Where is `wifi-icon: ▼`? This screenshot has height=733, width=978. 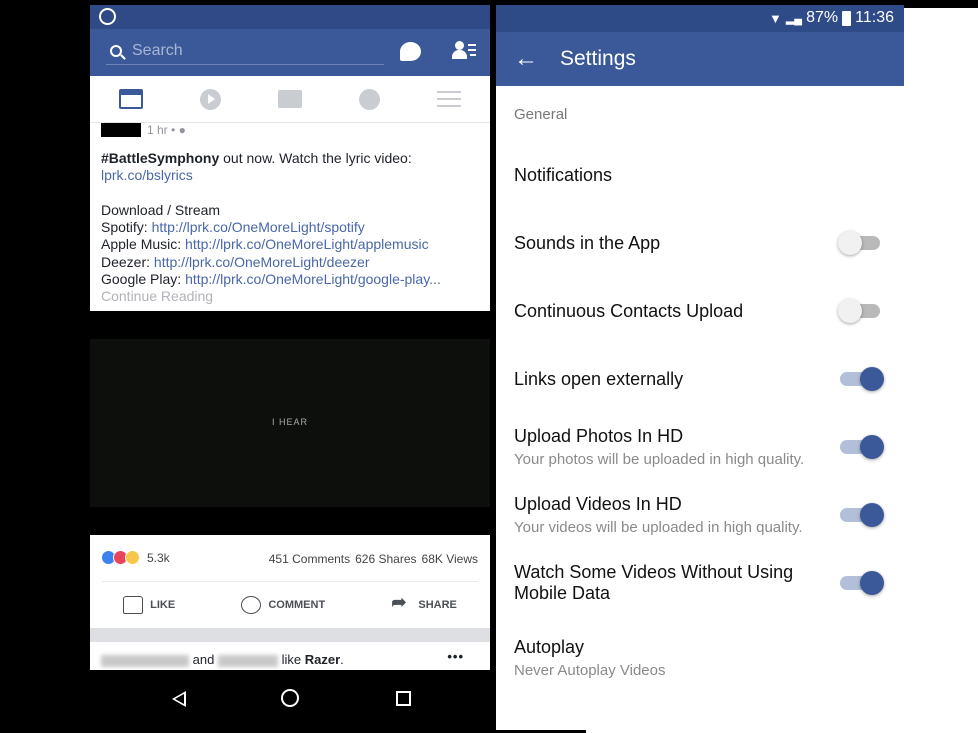
wifi-icon: ▼ is located at coordinates (775, 18).